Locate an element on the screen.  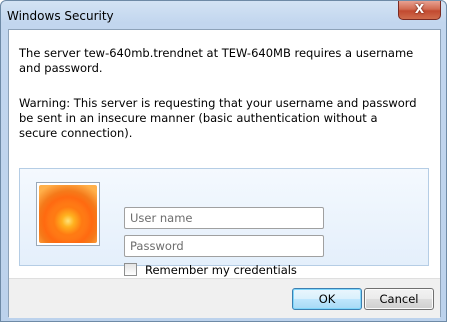
close-button: X is located at coordinates (419, 10).